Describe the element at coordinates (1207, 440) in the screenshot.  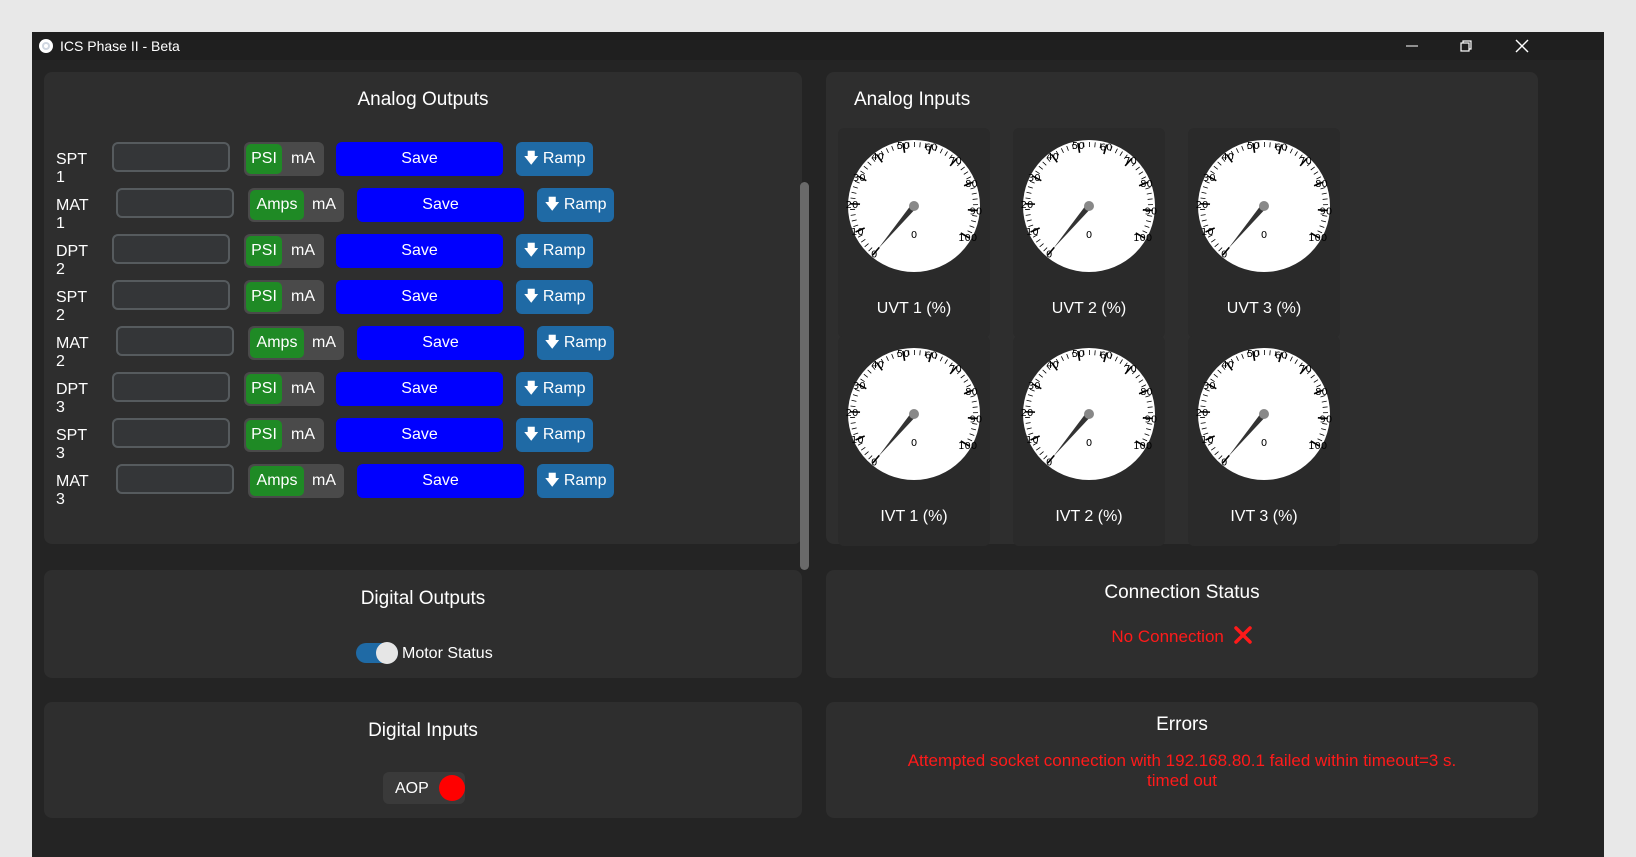
I see `gauge-tick-label: 10` at that location.